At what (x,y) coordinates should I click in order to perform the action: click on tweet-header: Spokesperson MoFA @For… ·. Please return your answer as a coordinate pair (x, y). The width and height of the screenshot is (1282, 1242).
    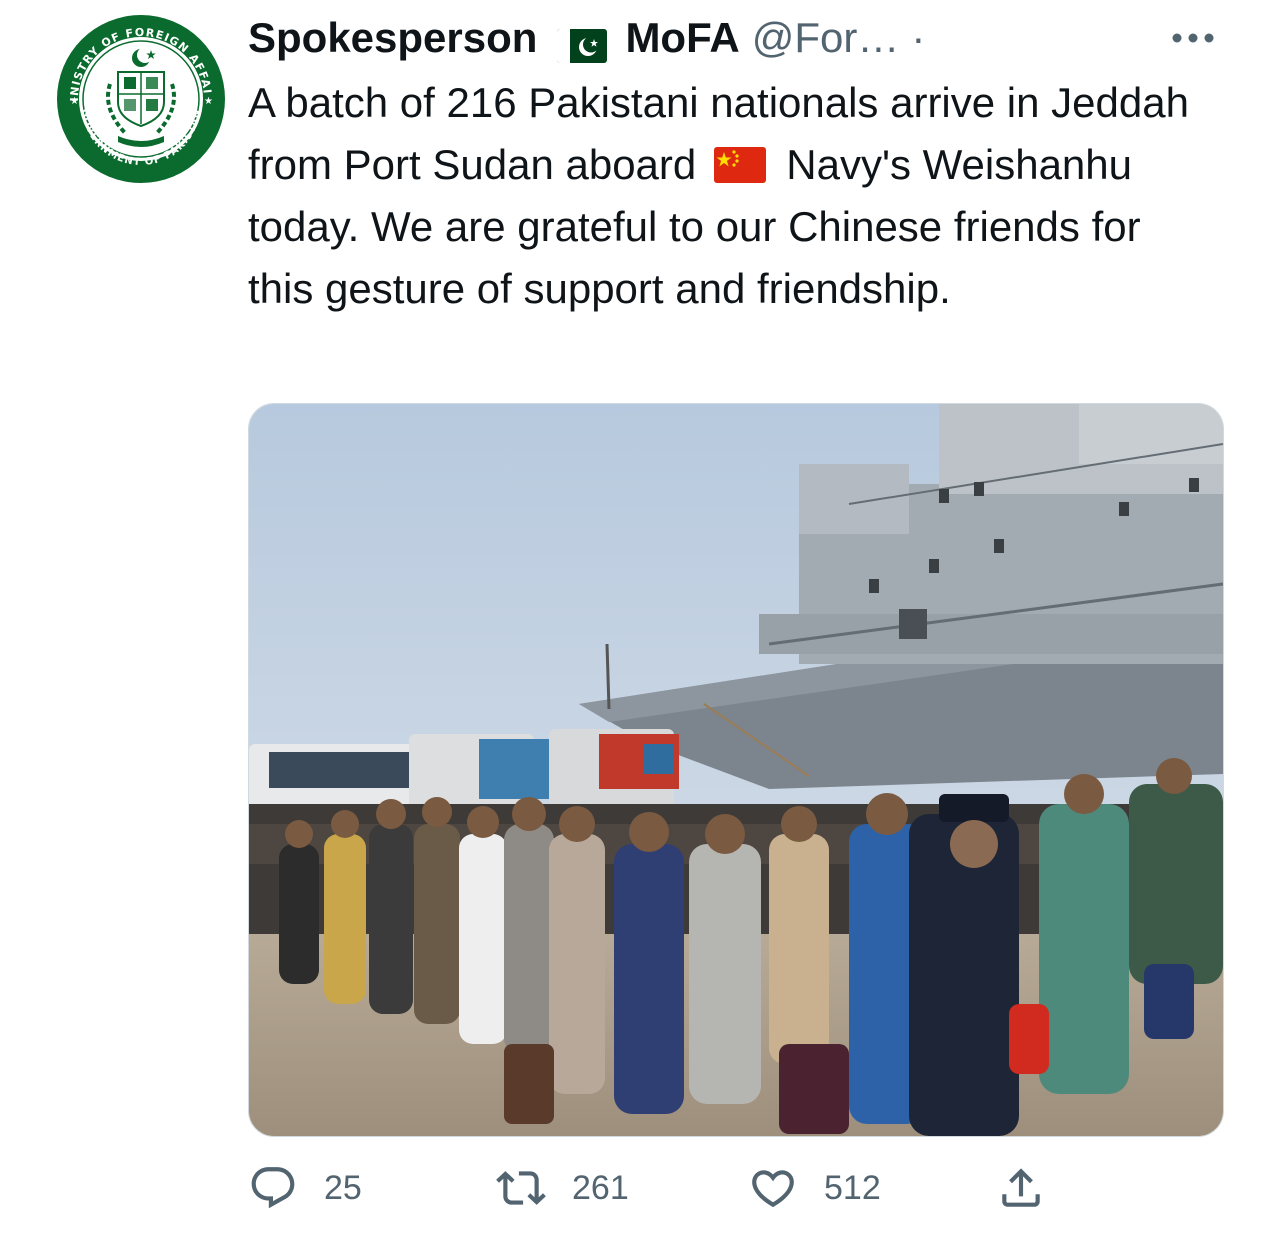
    Looking at the image, I should click on (586, 38).